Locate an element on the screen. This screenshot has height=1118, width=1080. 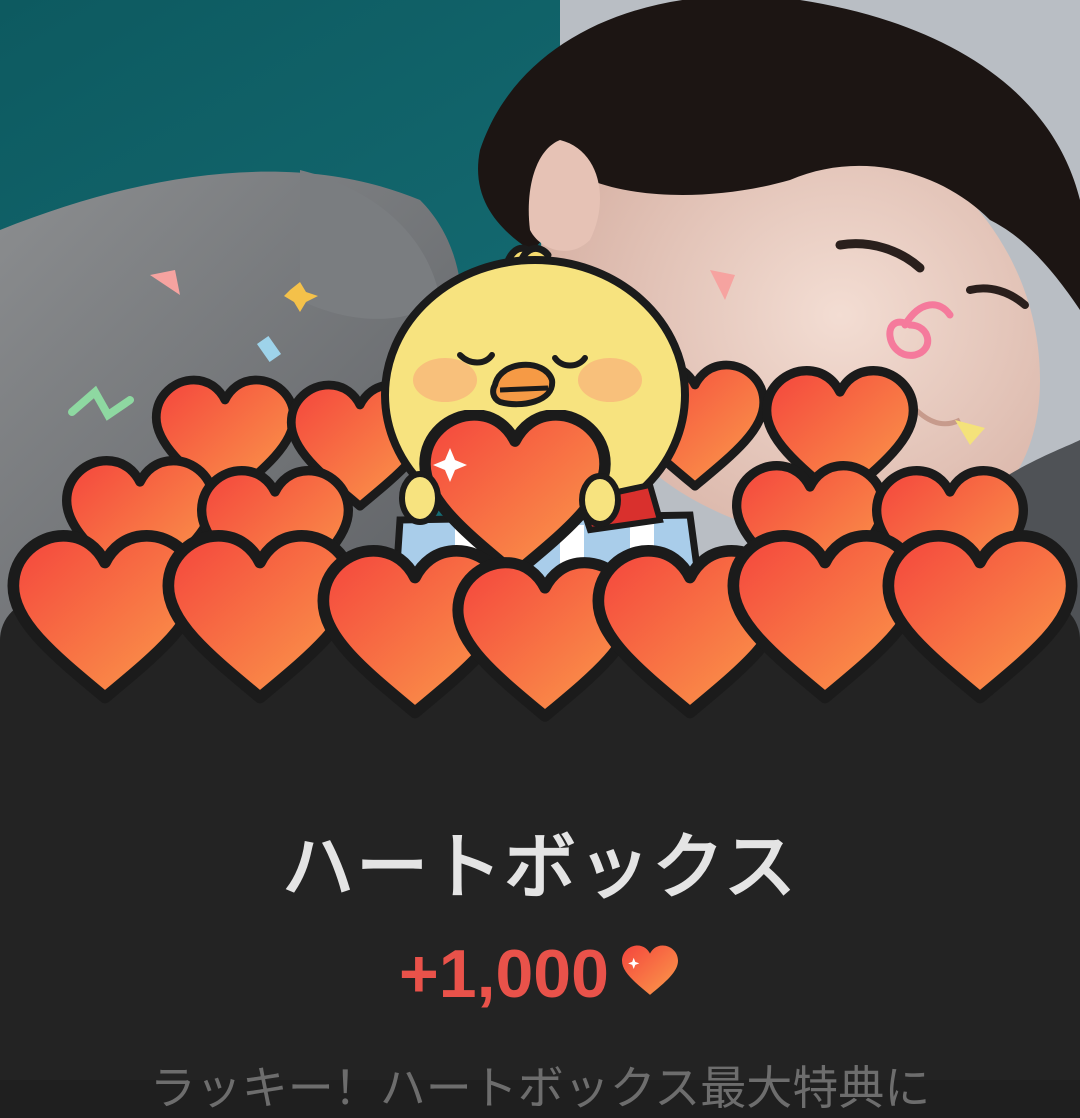
reward-description: ラッキー！ハートボックス最大特典に is located at coordinates (540, 1088).